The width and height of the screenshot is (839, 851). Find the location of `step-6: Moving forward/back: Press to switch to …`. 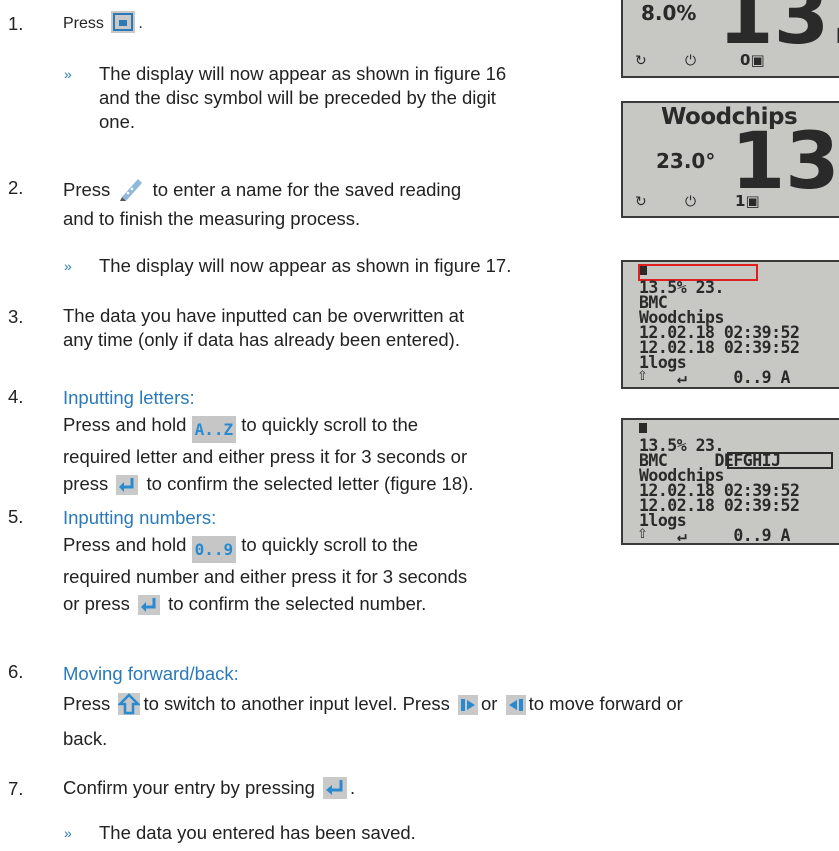

step-6: Moving forward/back: Press to switch to … is located at coordinates (451, 706).